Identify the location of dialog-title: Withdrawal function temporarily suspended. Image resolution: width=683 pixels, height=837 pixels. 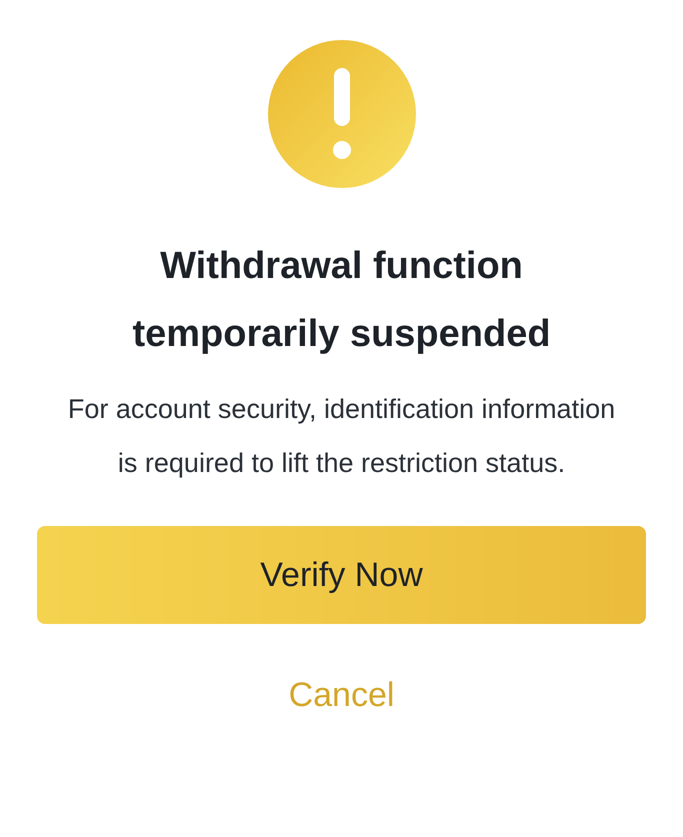
(341, 300).